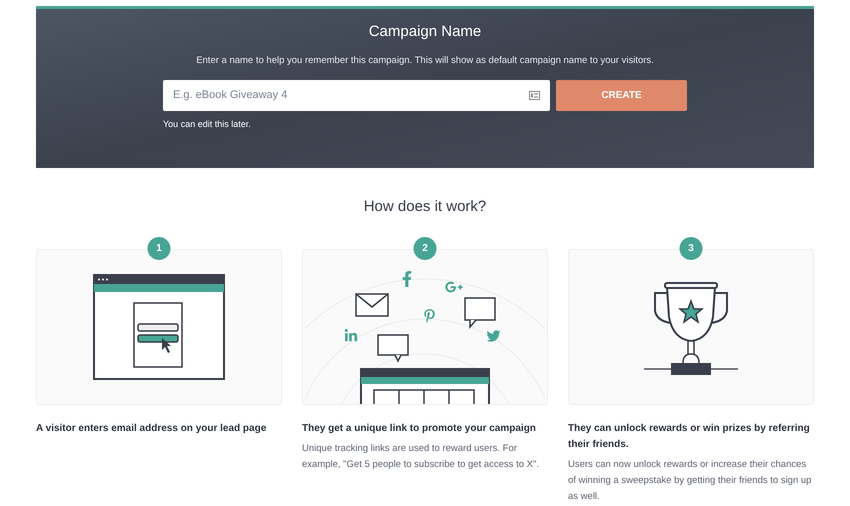  Describe the element at coordinates (207, 124) in the screenshot. I see `edit-hint: You can edit this later.` at that location.